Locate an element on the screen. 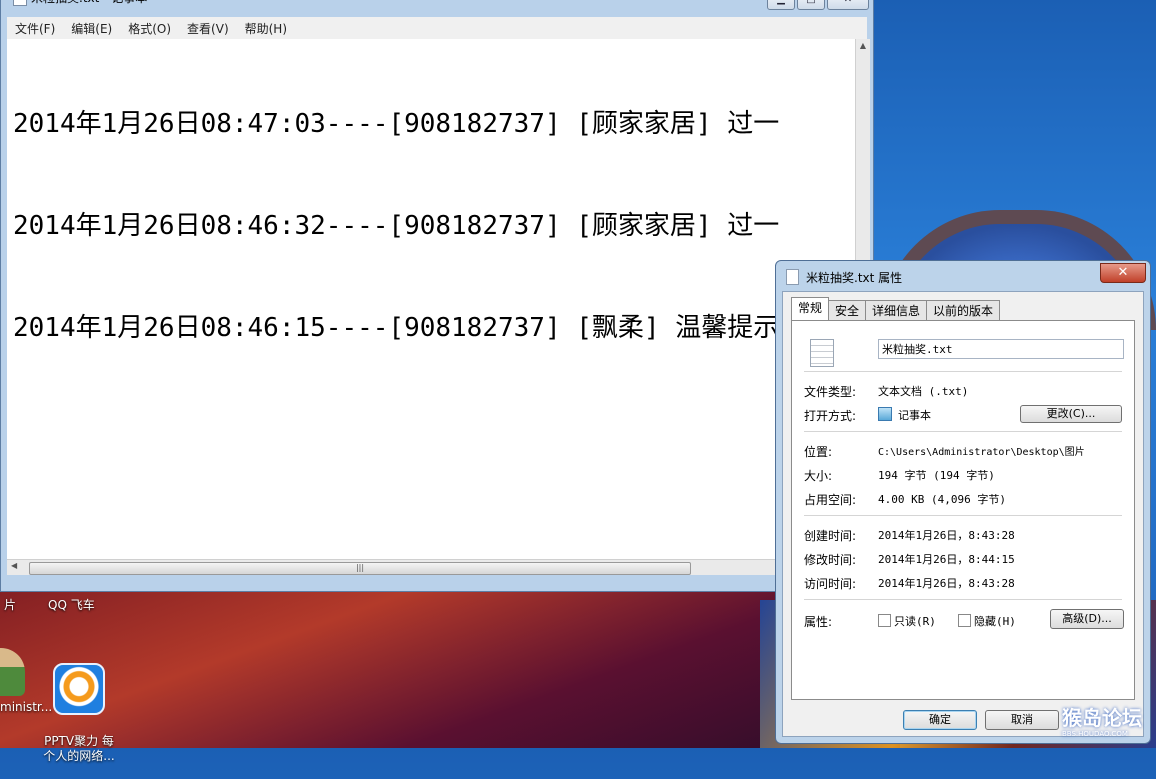  tab-details: 详细信息 is located at coordinates (896, 310).